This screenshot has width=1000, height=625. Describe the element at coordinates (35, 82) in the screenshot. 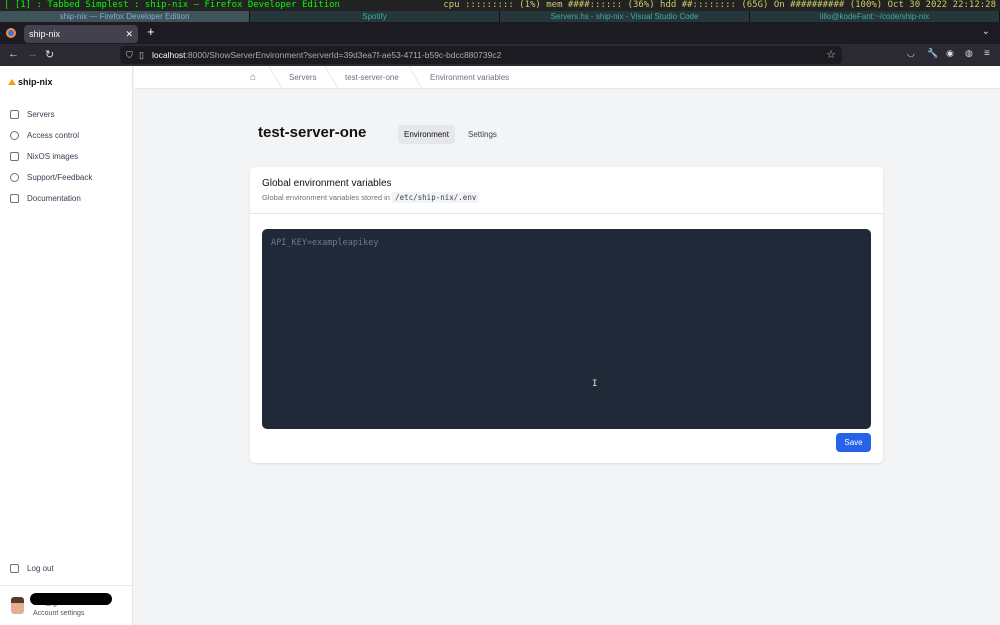

I see `brand-name: ship-nix` at that location.